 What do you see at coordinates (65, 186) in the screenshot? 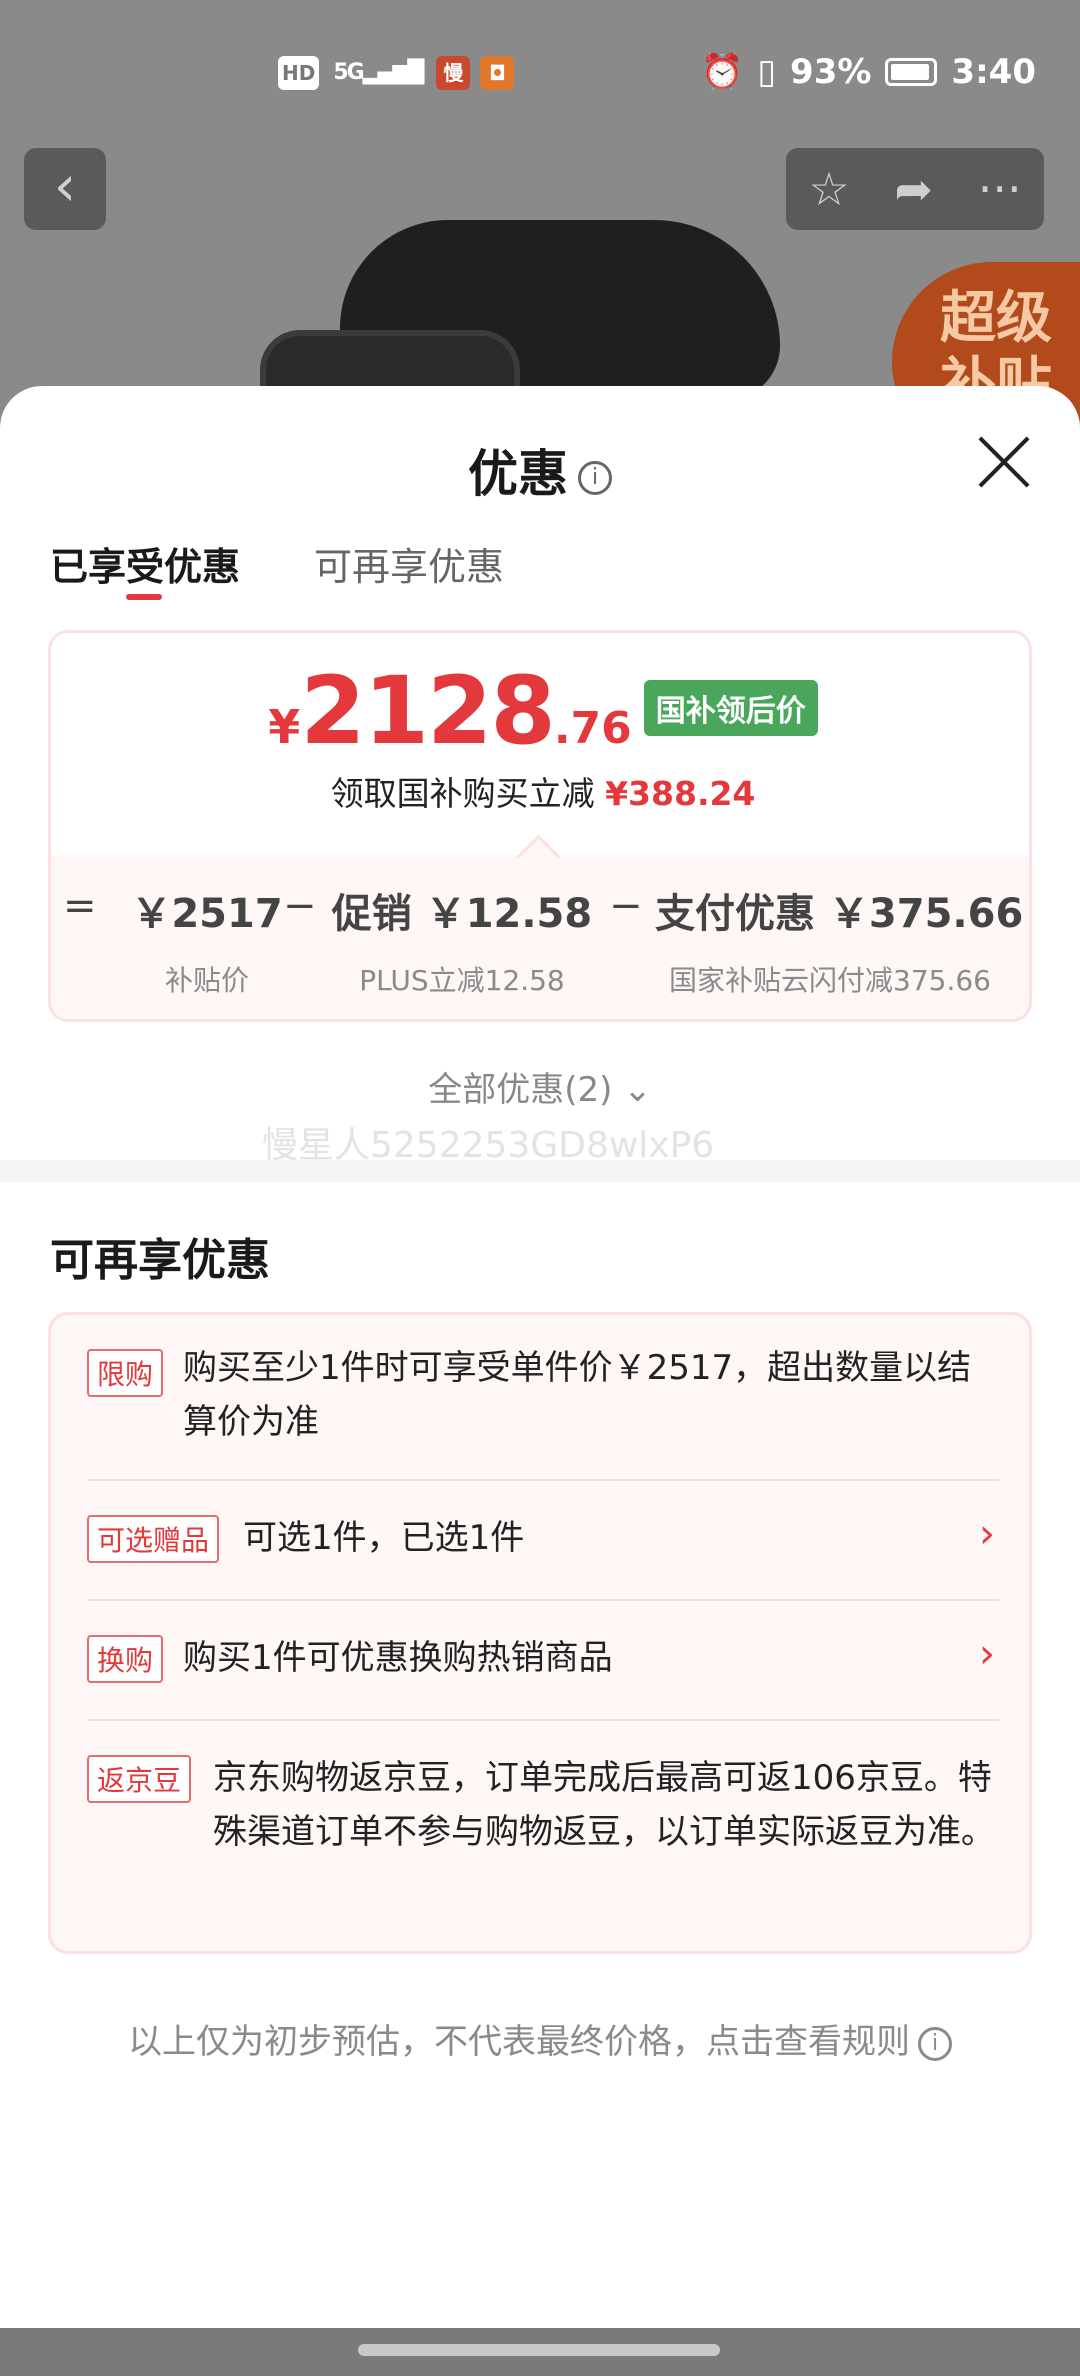
I see `chevron-left-icon: ‹` at bounding box center [65, 186].